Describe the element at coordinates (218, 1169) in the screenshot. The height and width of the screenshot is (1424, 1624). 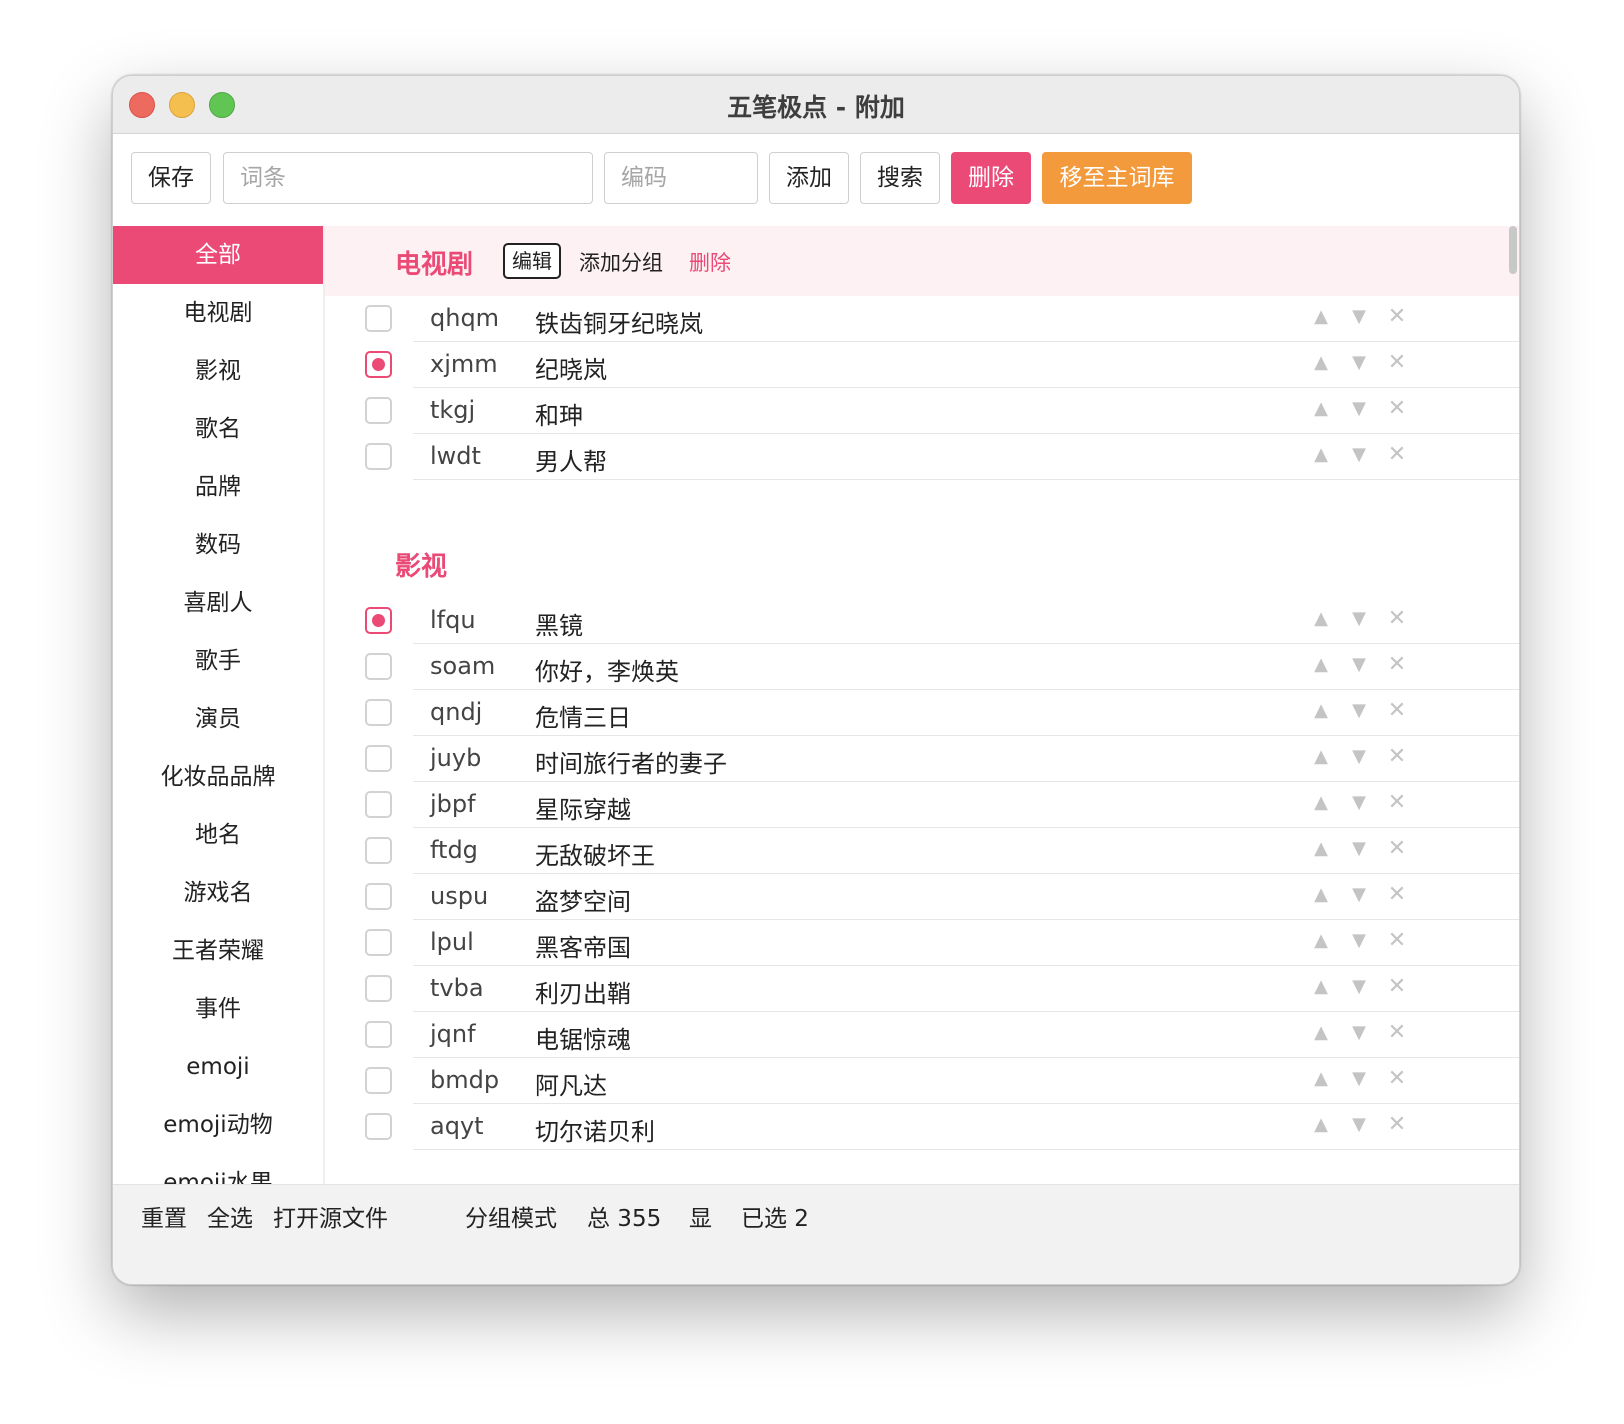
I see `sidebar-item: emoji水果` at that location.